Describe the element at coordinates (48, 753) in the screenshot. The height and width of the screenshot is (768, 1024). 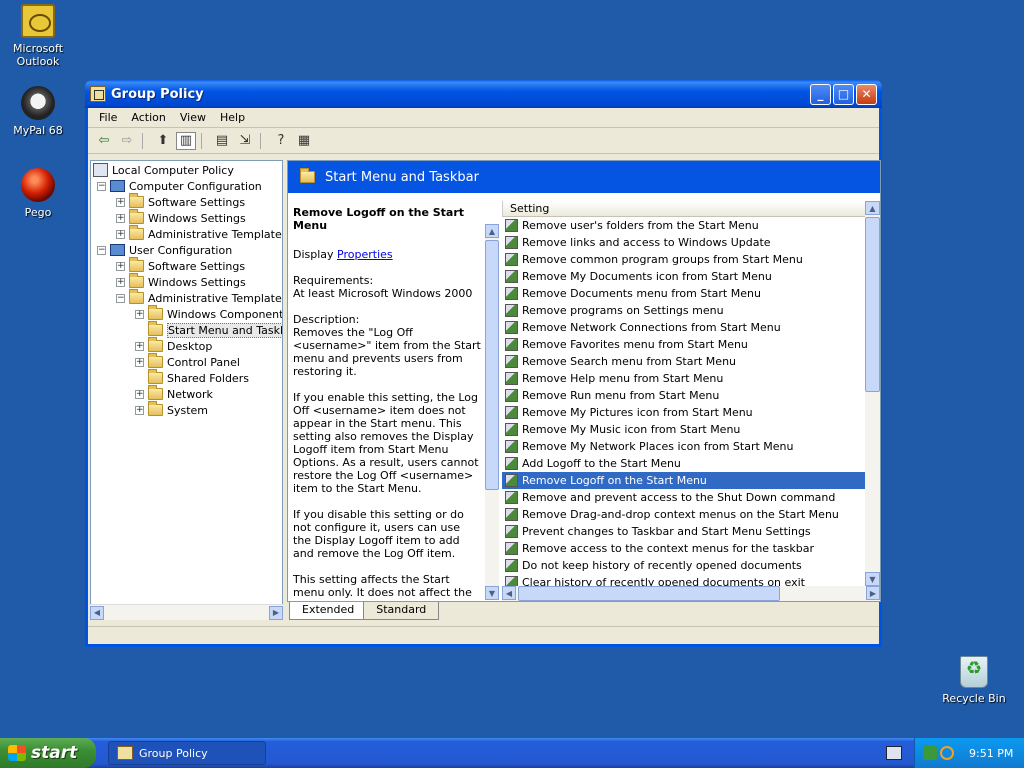
I see `start-button: start` at that location.